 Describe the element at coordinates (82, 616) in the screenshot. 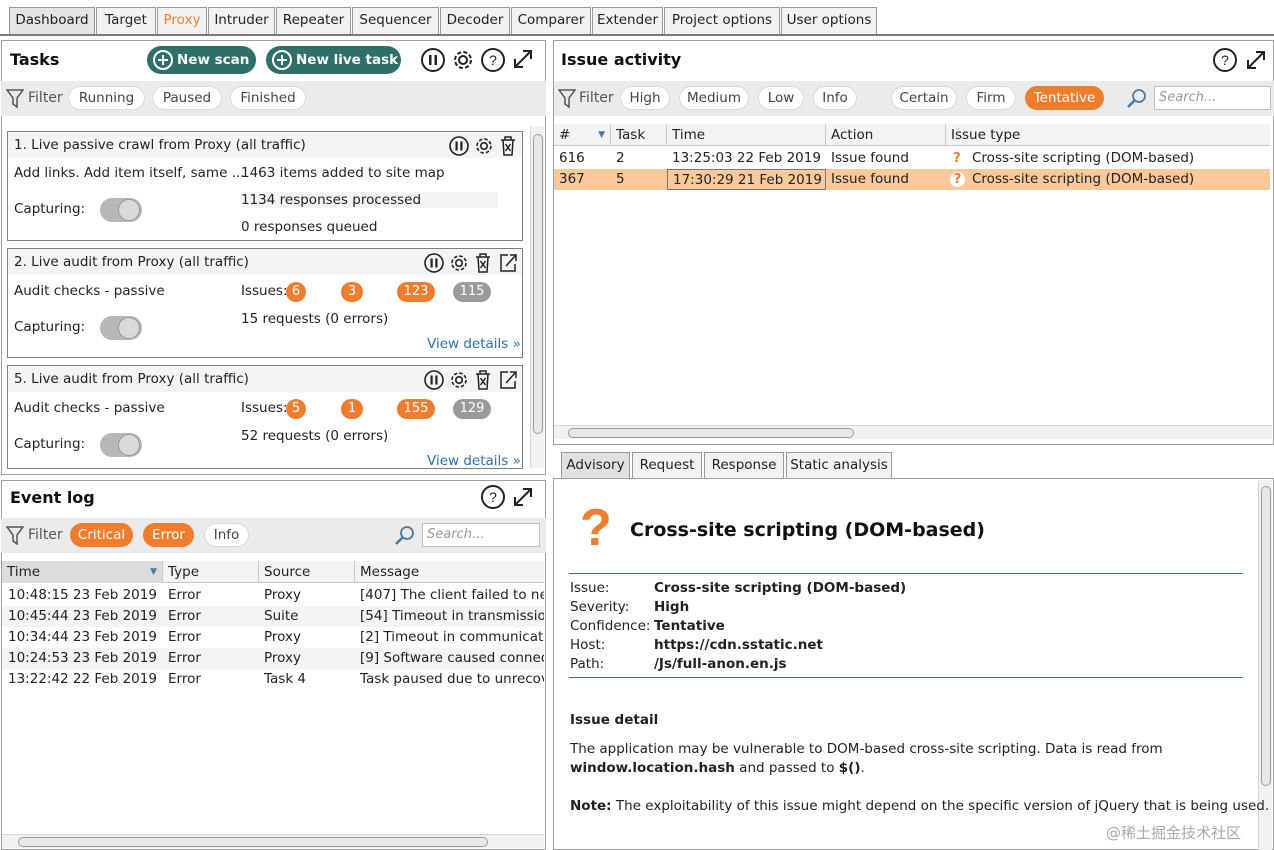

I see `cell-time: 10:45:44 23 Feb 2019` at that location.